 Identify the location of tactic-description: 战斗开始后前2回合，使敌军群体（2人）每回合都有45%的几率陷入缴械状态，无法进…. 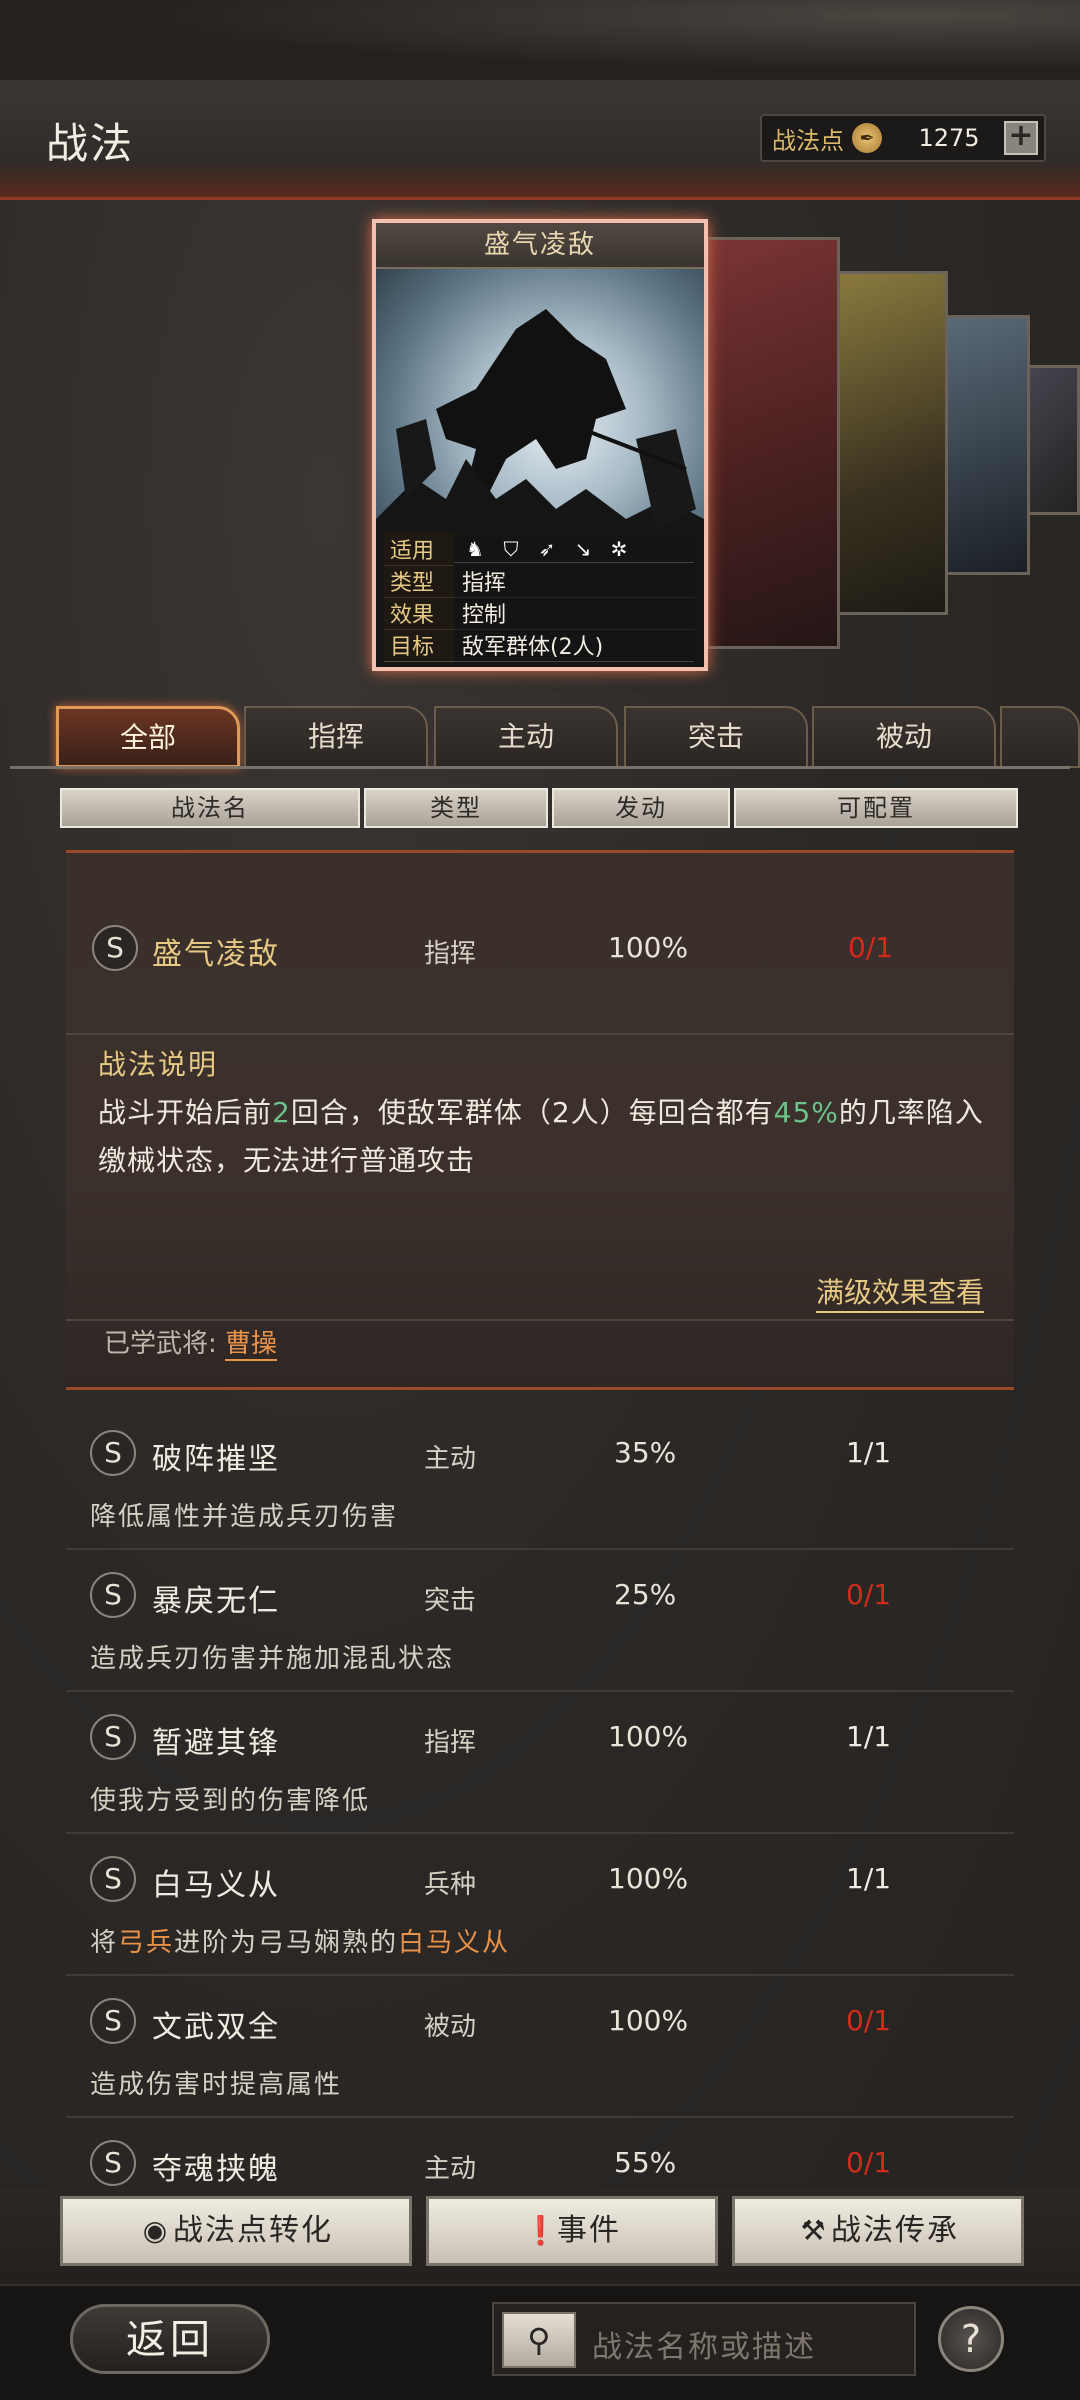
(543, 1137).